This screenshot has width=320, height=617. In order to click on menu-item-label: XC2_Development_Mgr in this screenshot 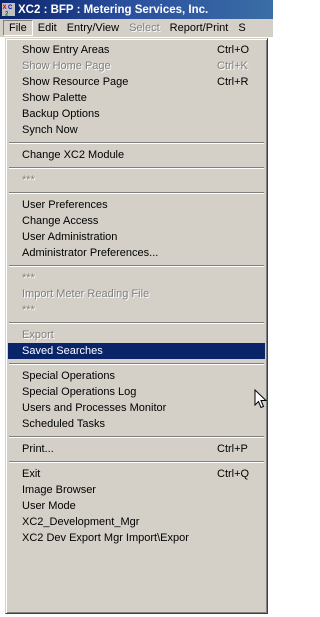, I will do `click(81, 522)`.